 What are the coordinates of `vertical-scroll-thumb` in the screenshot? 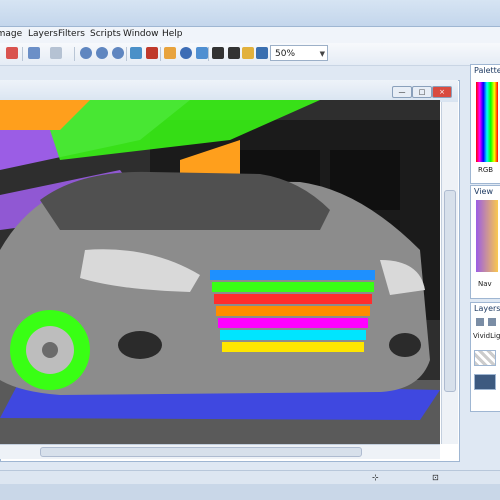 It's located at (450, 291).